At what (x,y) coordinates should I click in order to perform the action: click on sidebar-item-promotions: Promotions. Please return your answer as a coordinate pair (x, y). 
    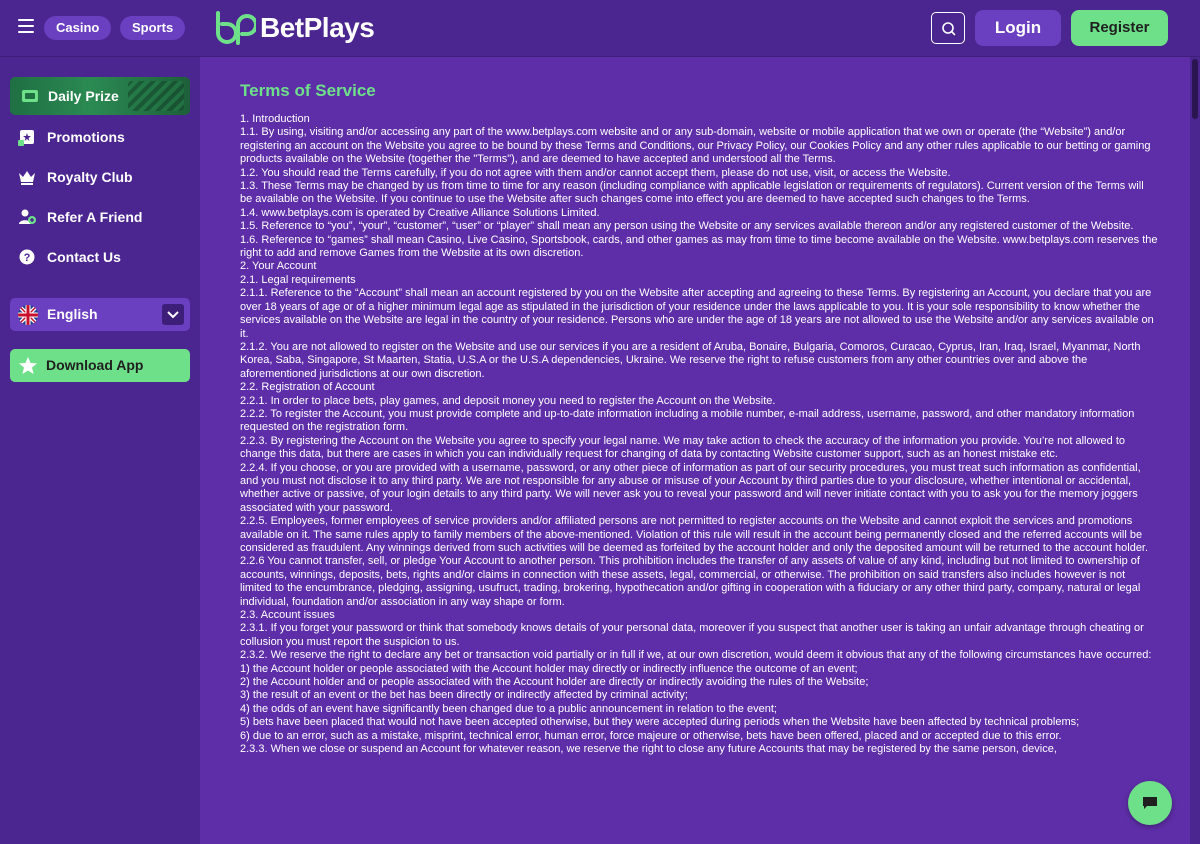
    Looking at the image, I should click on (104, 137).